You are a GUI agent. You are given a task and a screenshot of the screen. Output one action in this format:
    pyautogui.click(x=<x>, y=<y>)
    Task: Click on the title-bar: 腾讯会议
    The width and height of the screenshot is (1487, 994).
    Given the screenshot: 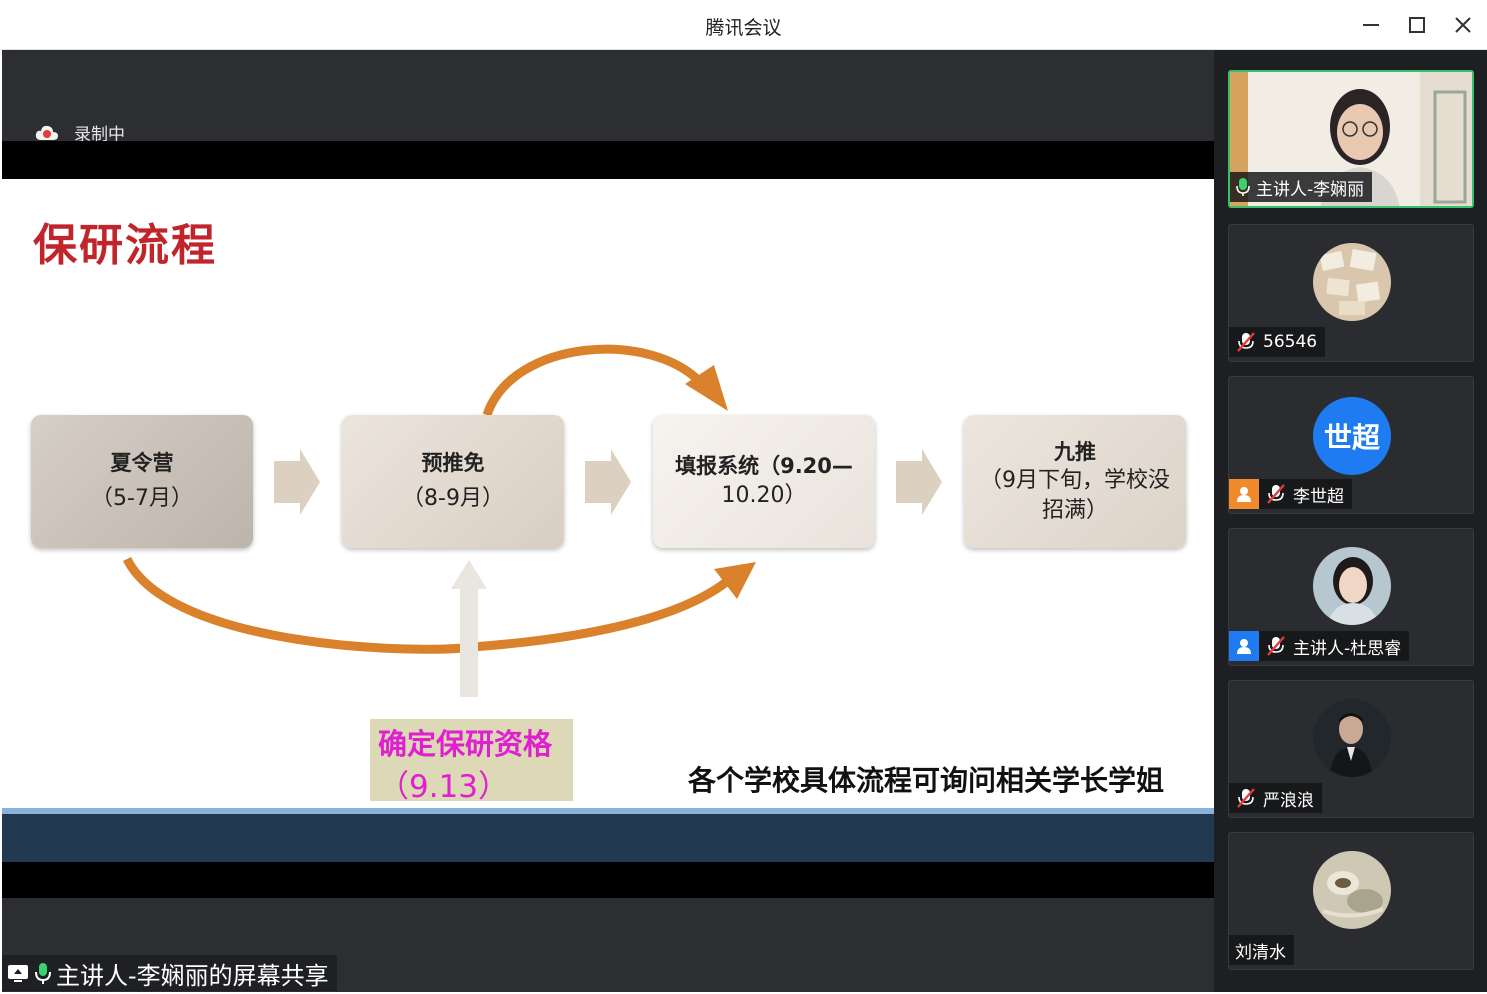 What is the action you would take?
    pyautogui.click(x=743, y=25)
    